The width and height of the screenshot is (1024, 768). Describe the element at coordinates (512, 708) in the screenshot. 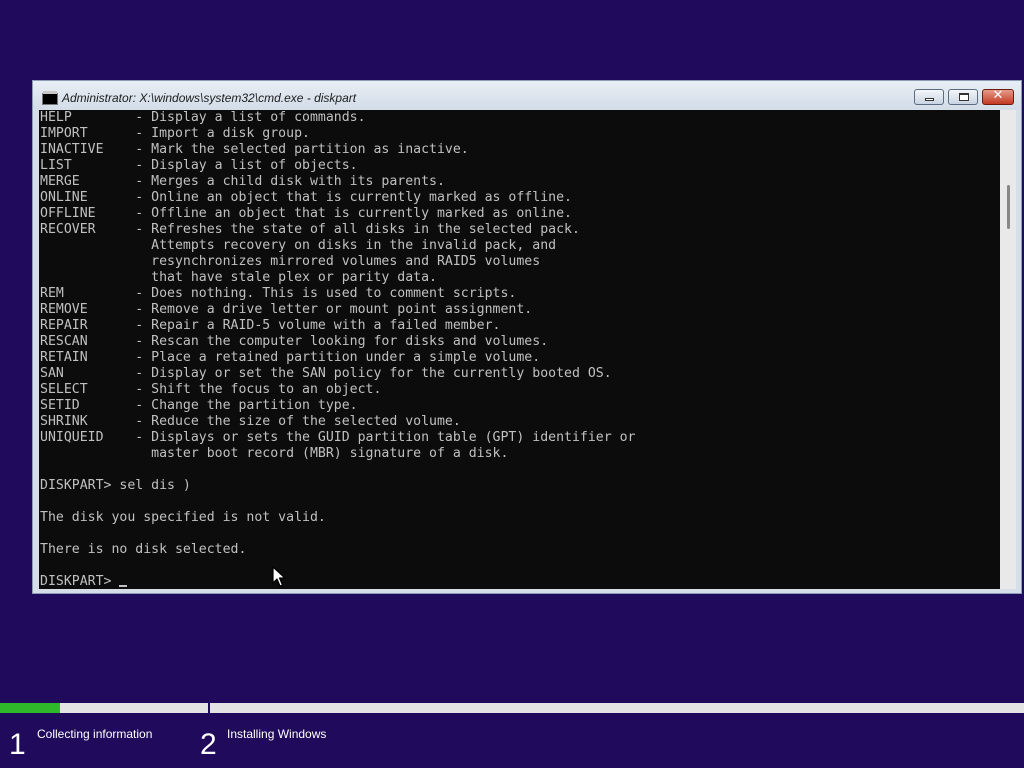

I see `setup-progress-bar` at that location.